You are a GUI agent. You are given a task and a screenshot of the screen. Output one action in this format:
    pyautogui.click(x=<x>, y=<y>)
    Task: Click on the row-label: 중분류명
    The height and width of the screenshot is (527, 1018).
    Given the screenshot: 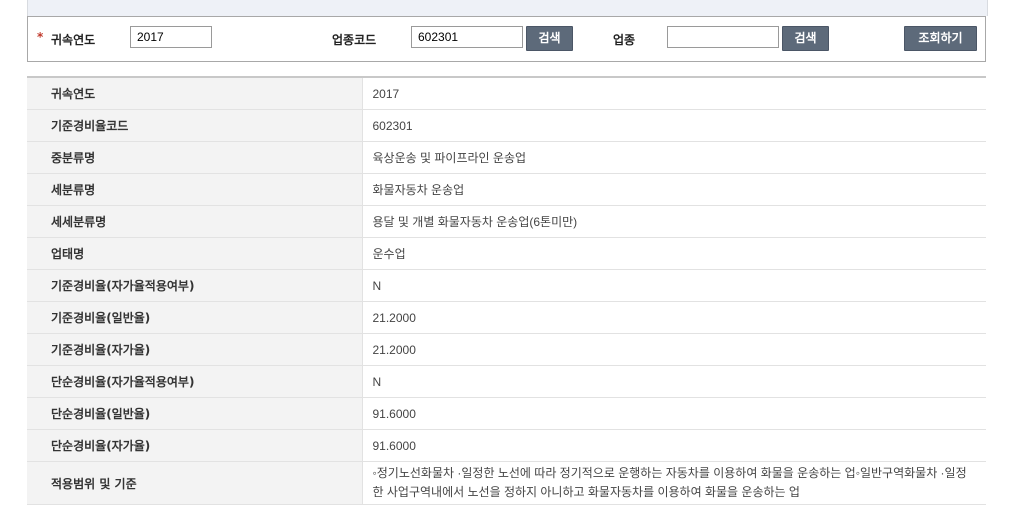 What is the action you would take?
    pyautogui.click(x=195, y=157)
    